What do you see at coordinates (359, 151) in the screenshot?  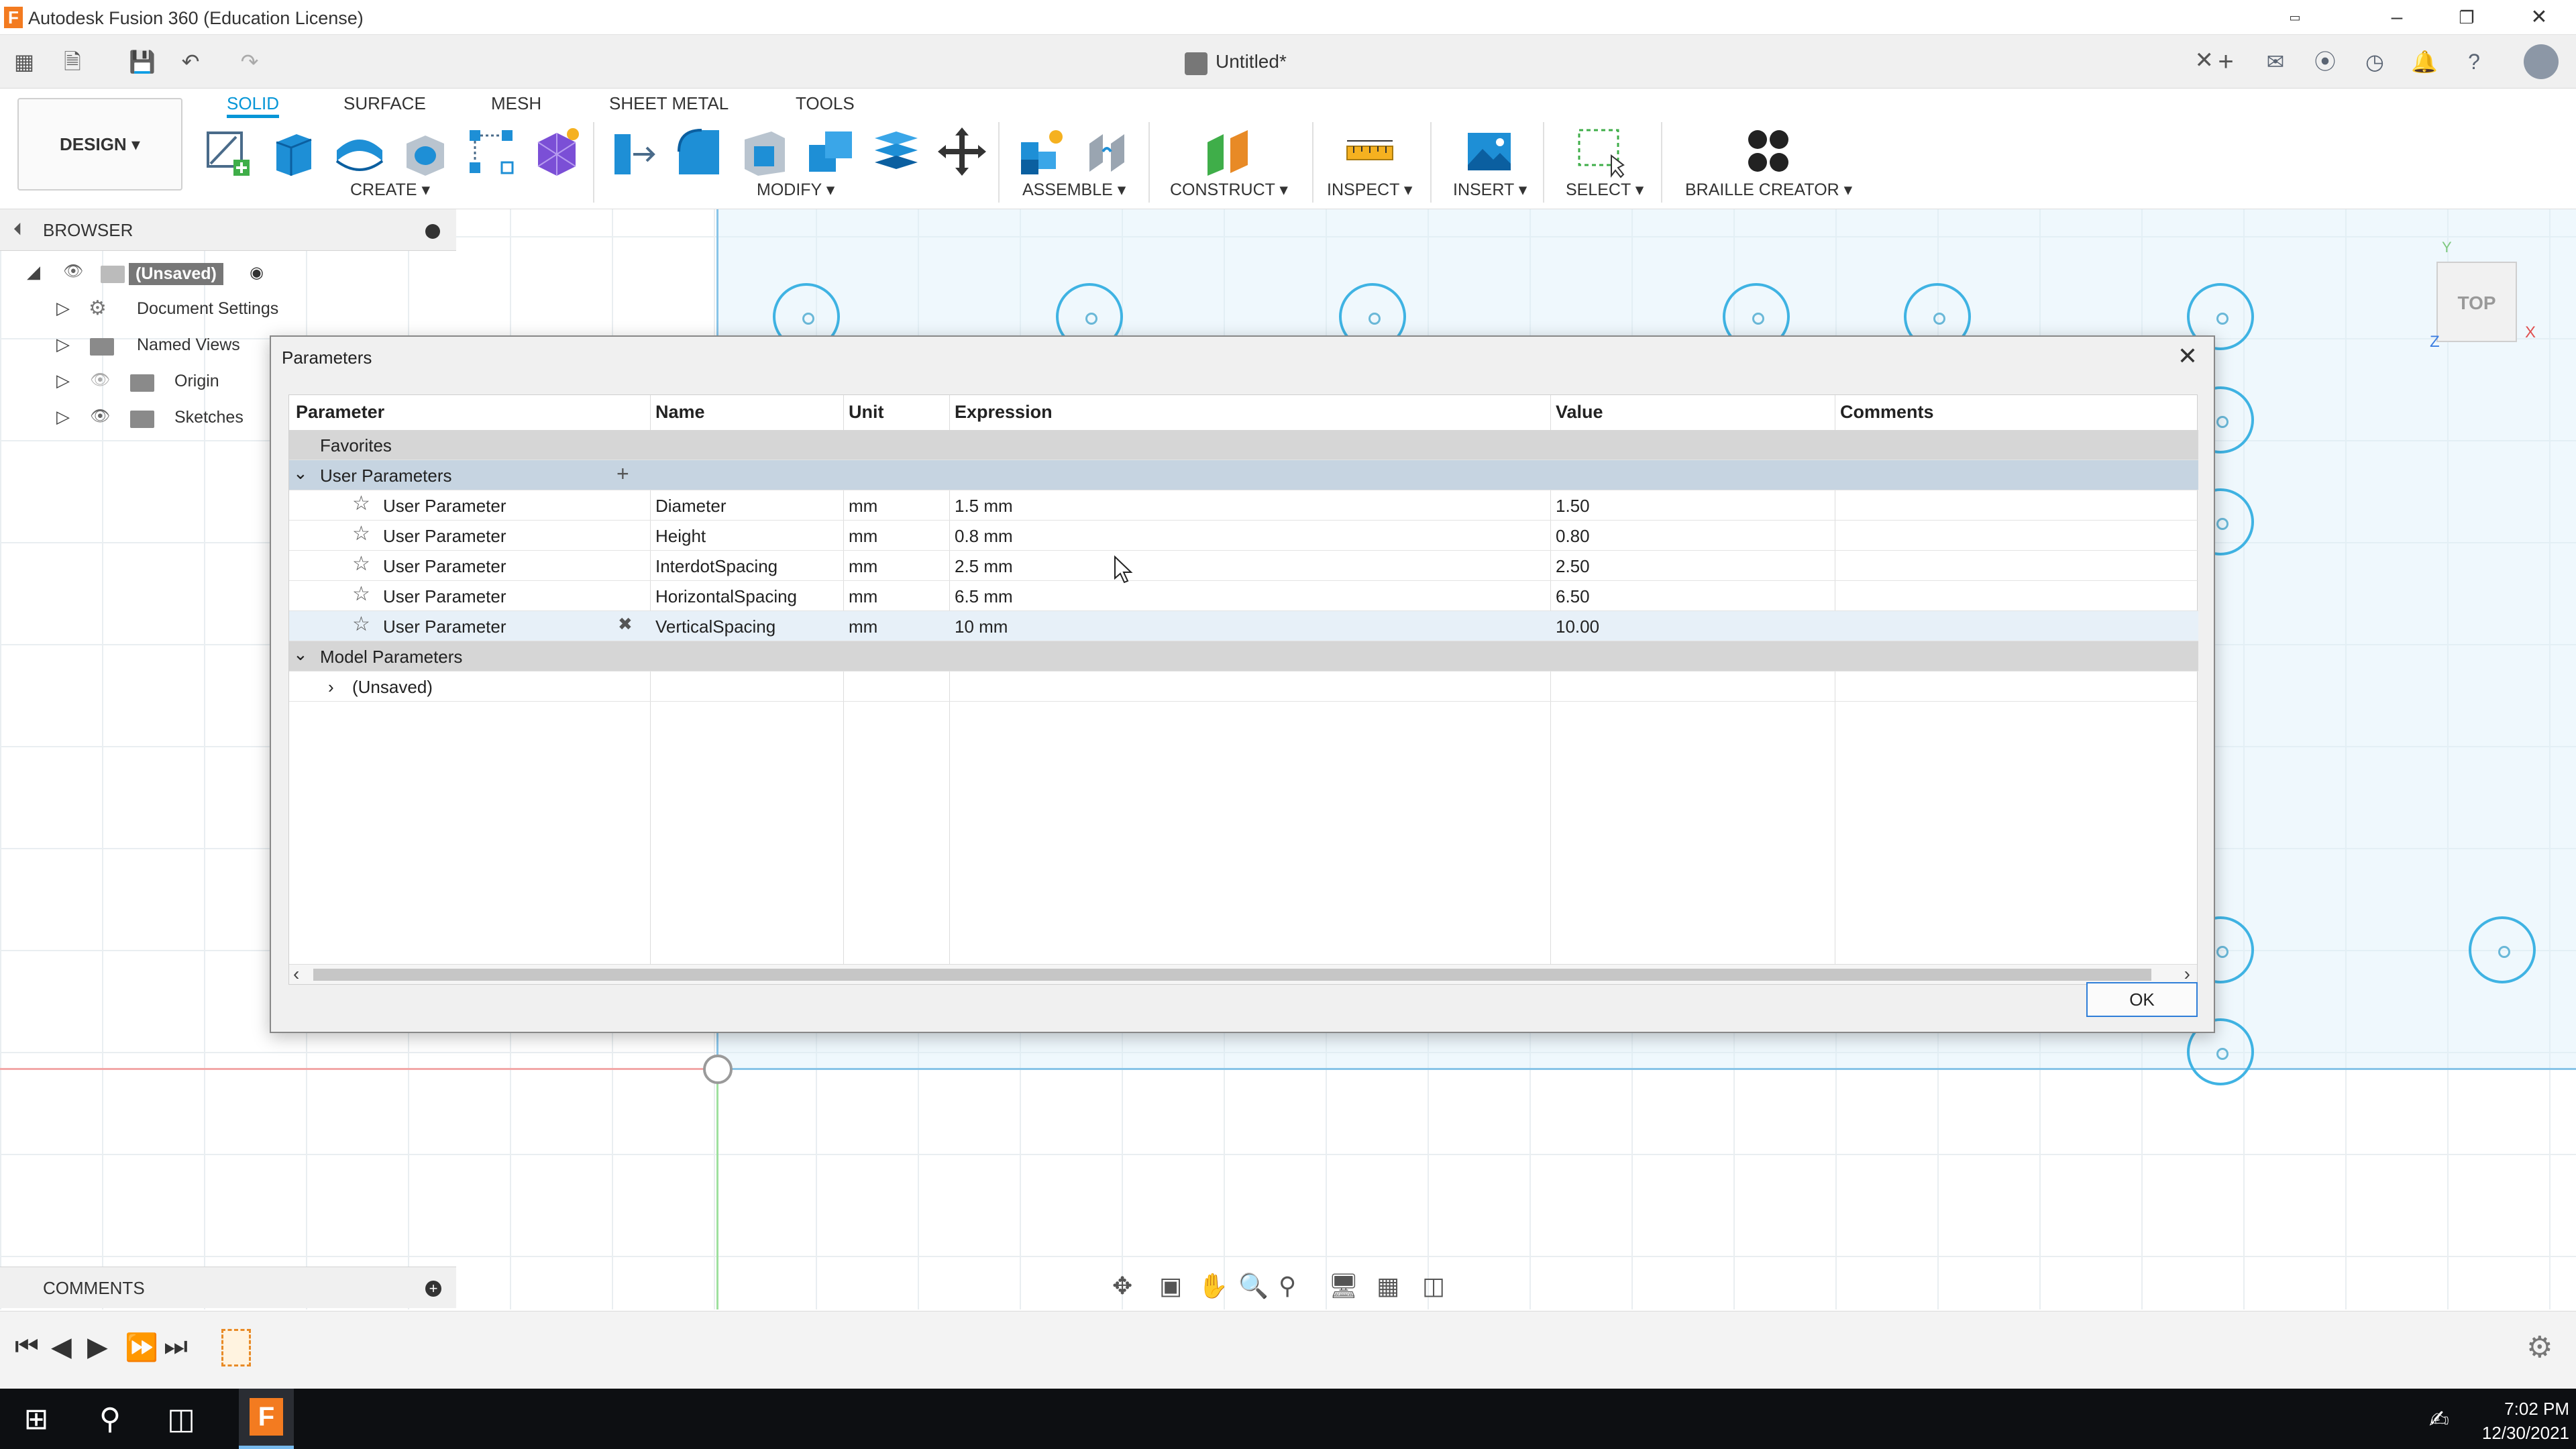 I see `revolve-icon` at bounding box center [359, 151].